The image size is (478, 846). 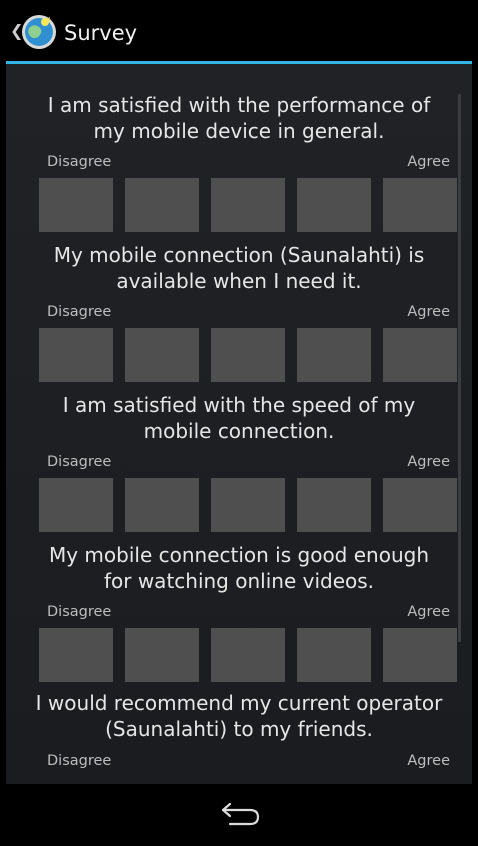 What do you see at coordinates (239, 405) in the screenshot?
I see `question-text-line1: I am satisfied with the speed of my` at bounding box center [239, 405].